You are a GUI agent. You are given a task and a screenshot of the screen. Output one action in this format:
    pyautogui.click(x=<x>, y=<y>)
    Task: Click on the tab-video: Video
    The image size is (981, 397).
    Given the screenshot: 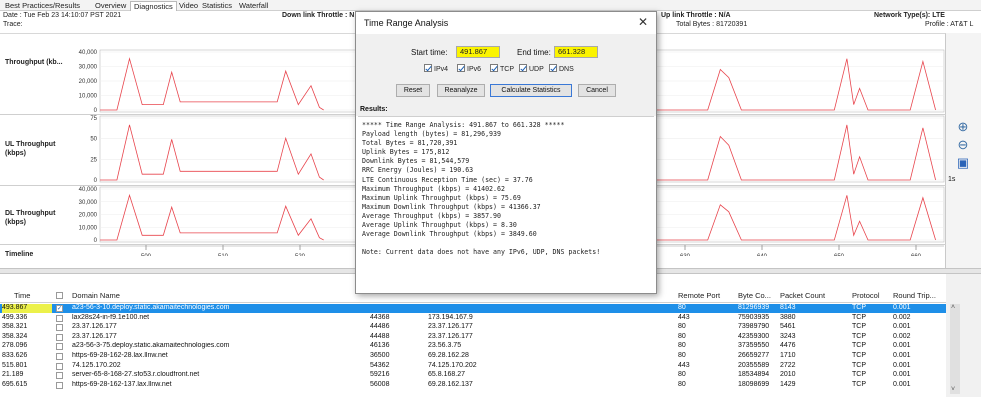 What is the action you would take?
    pyautogui.click(x=188, y=6)
    